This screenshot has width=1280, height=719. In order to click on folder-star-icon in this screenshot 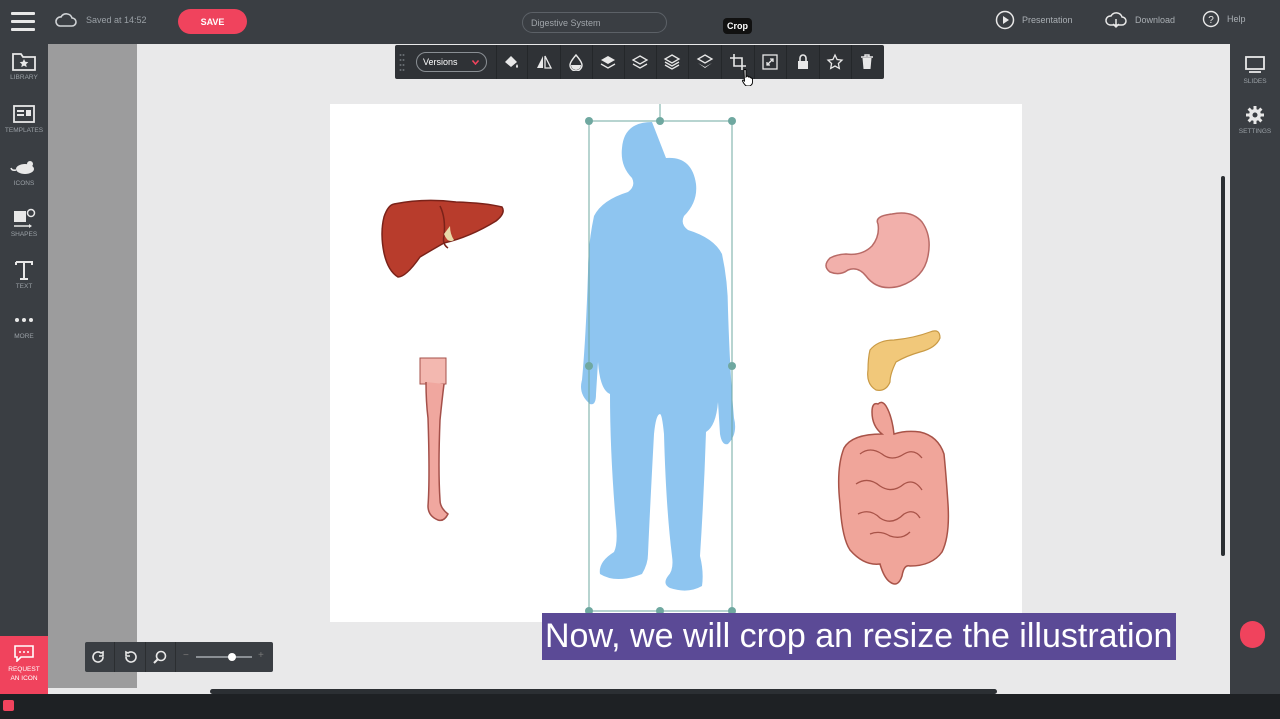, I will do `click(24, 62)`.